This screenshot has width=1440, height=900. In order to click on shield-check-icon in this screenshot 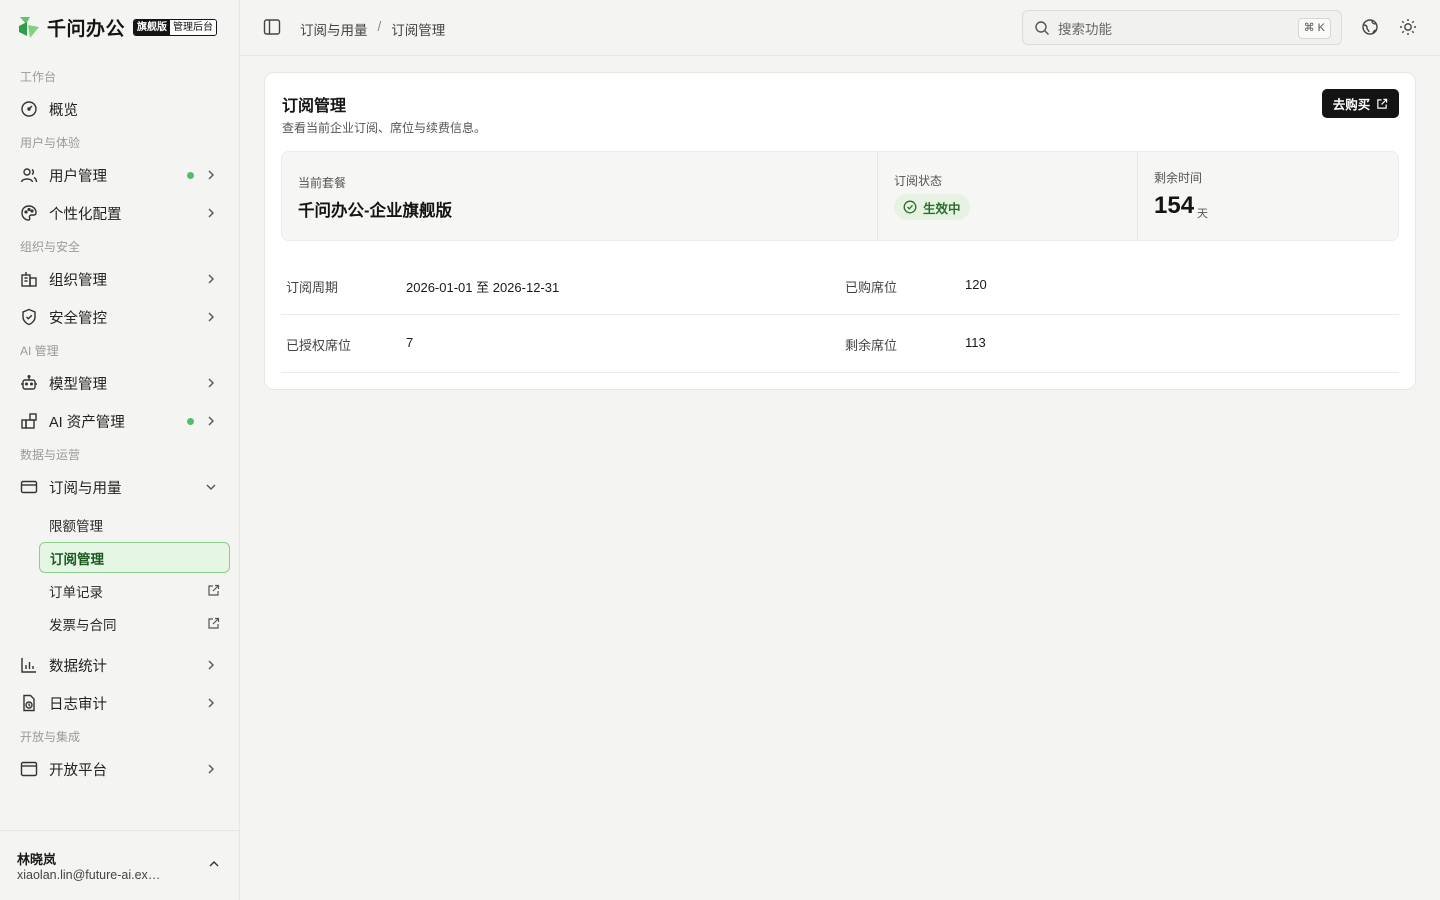, I will do `click(29, 317)`.